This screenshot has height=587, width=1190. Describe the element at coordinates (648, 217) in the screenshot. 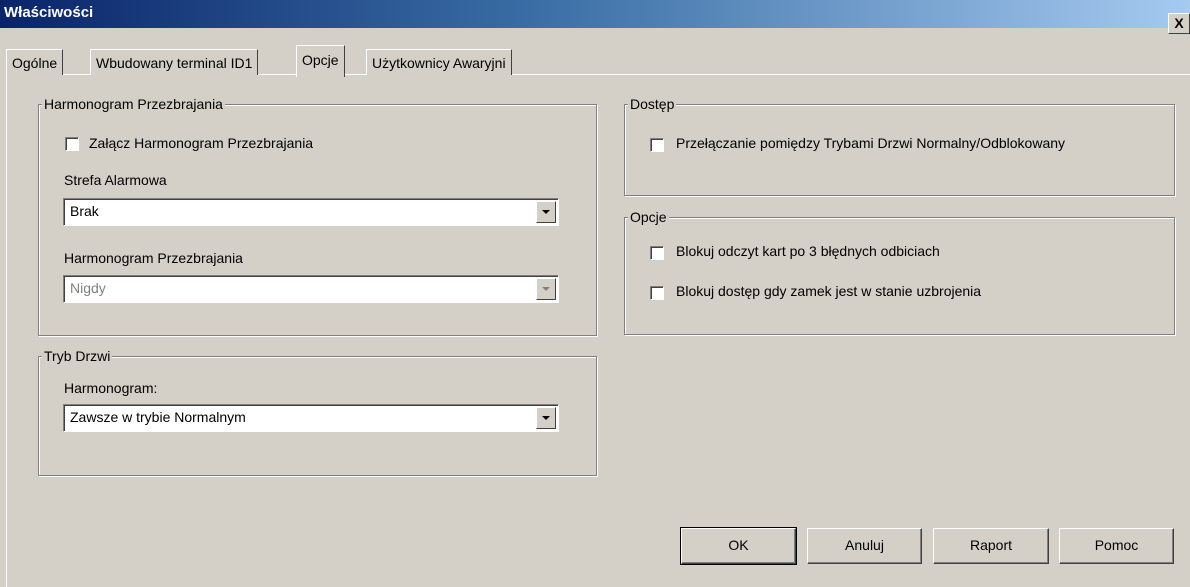

I see `options-legend: Opcje` at that location.